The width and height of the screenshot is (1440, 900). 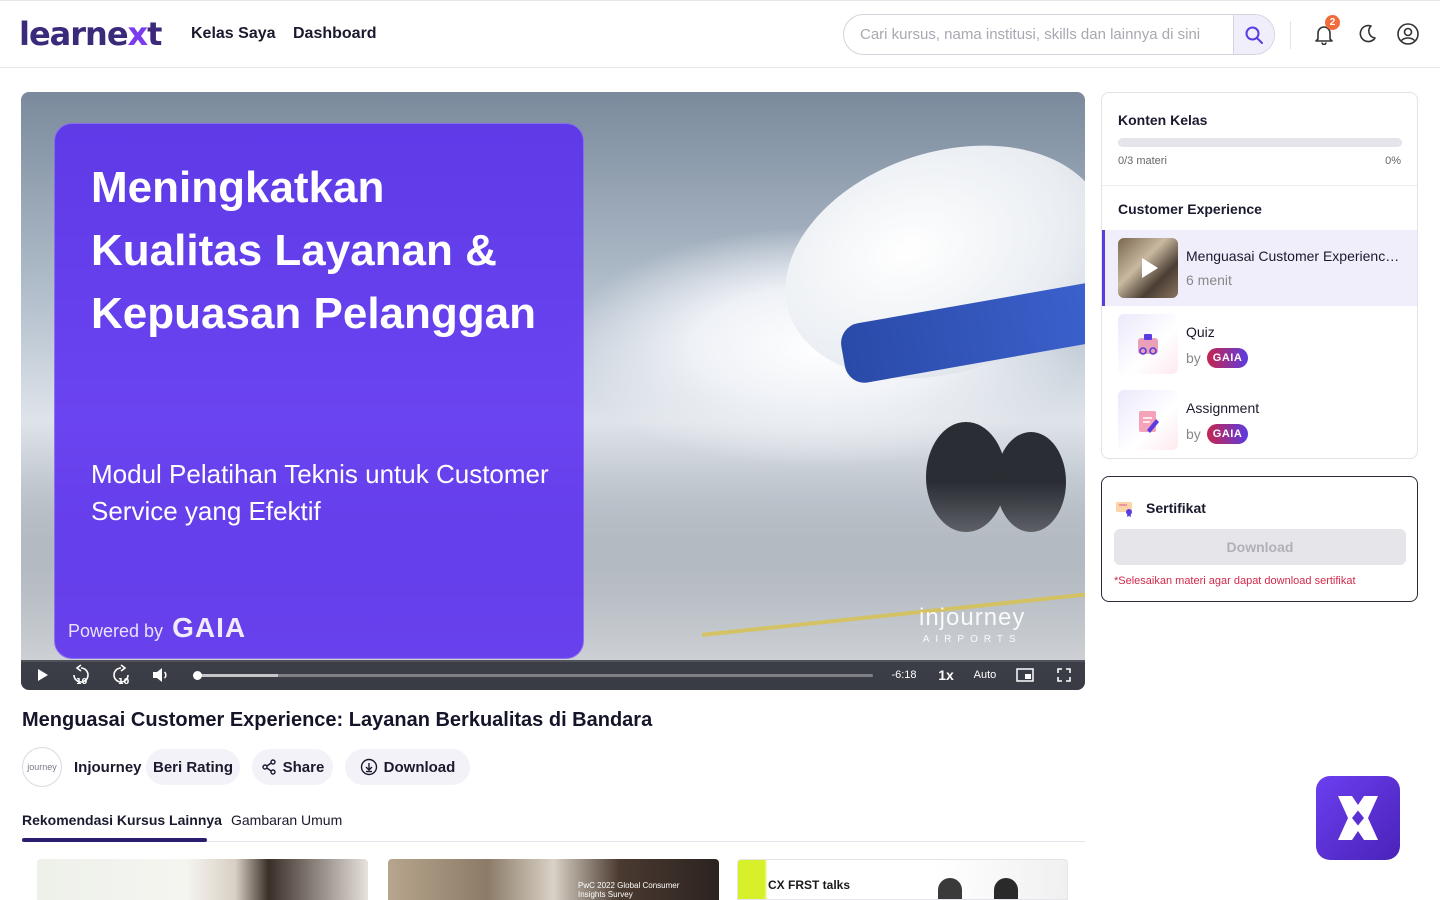 What do you see at coordinates (116, 631) in the screenshot?
I see `powered-by-text: Powered by` at bounding box center [116, 631].